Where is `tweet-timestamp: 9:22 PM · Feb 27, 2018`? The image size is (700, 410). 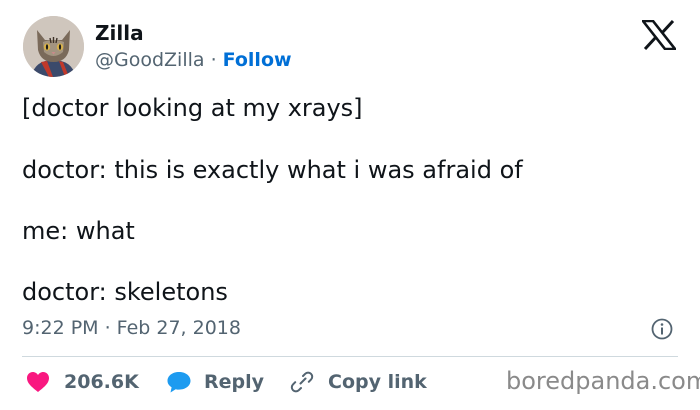
tweet-timestamp: 9:22 PM · Feb 27, 2018 is located at coordinates (131, 328).